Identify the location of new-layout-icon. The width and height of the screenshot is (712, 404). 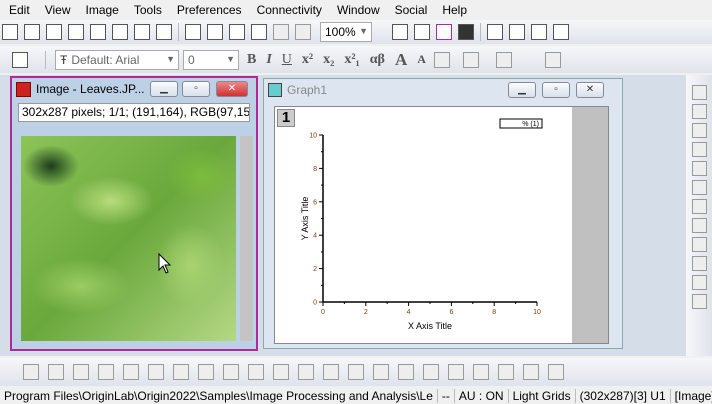
(120, 32).